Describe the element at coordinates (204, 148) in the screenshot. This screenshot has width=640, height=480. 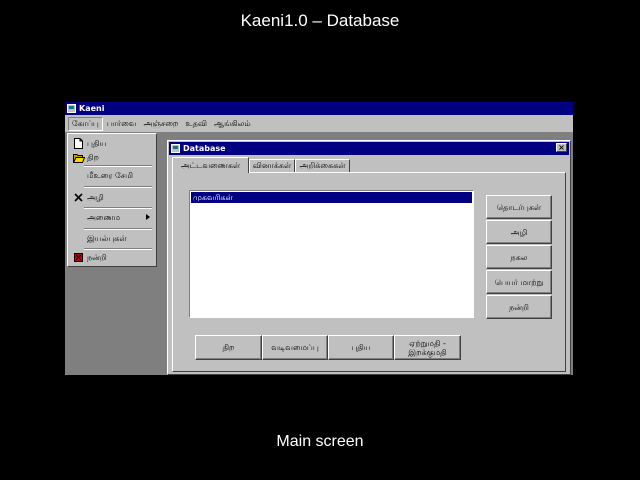
I see `database-window-title: Database` at that location.